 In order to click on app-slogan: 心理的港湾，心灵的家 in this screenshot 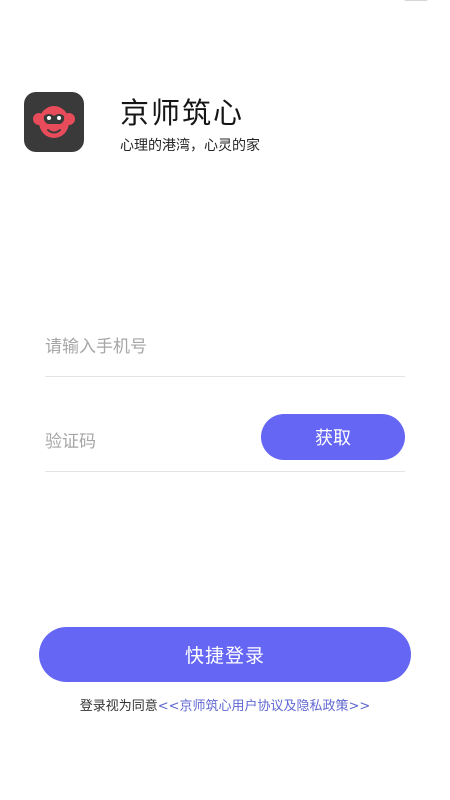, I will do `click(190, 146)`.